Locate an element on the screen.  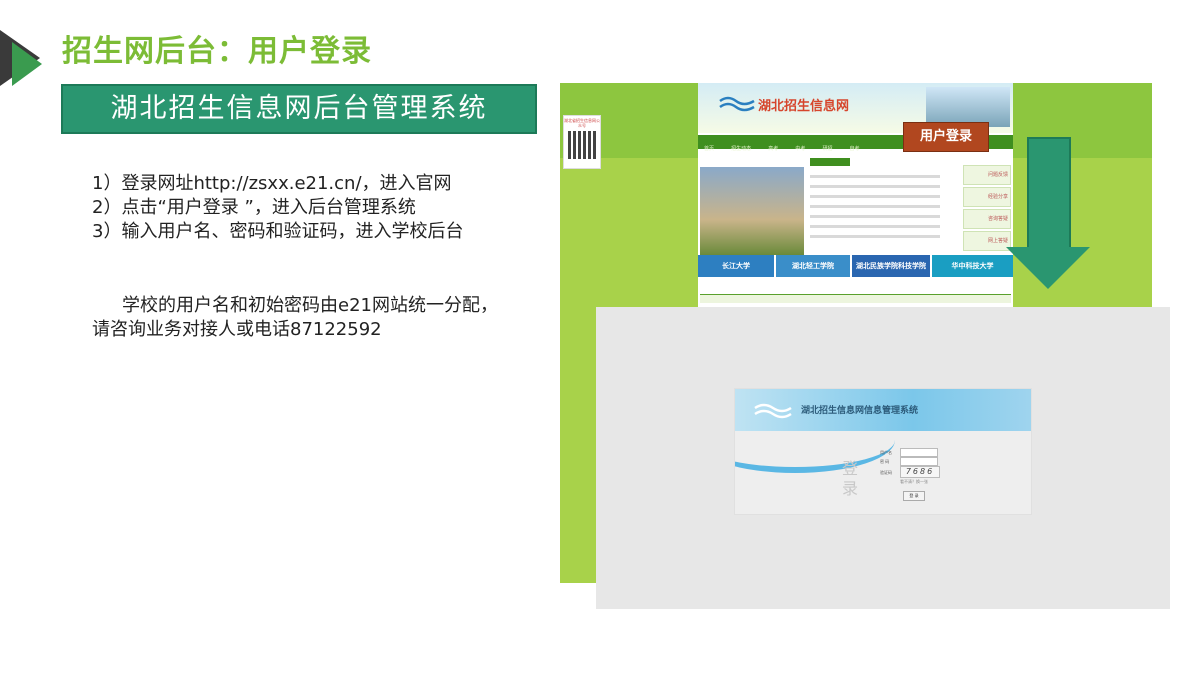
nav-item-gaokao: 高考 is located at coordinates (773, 149).